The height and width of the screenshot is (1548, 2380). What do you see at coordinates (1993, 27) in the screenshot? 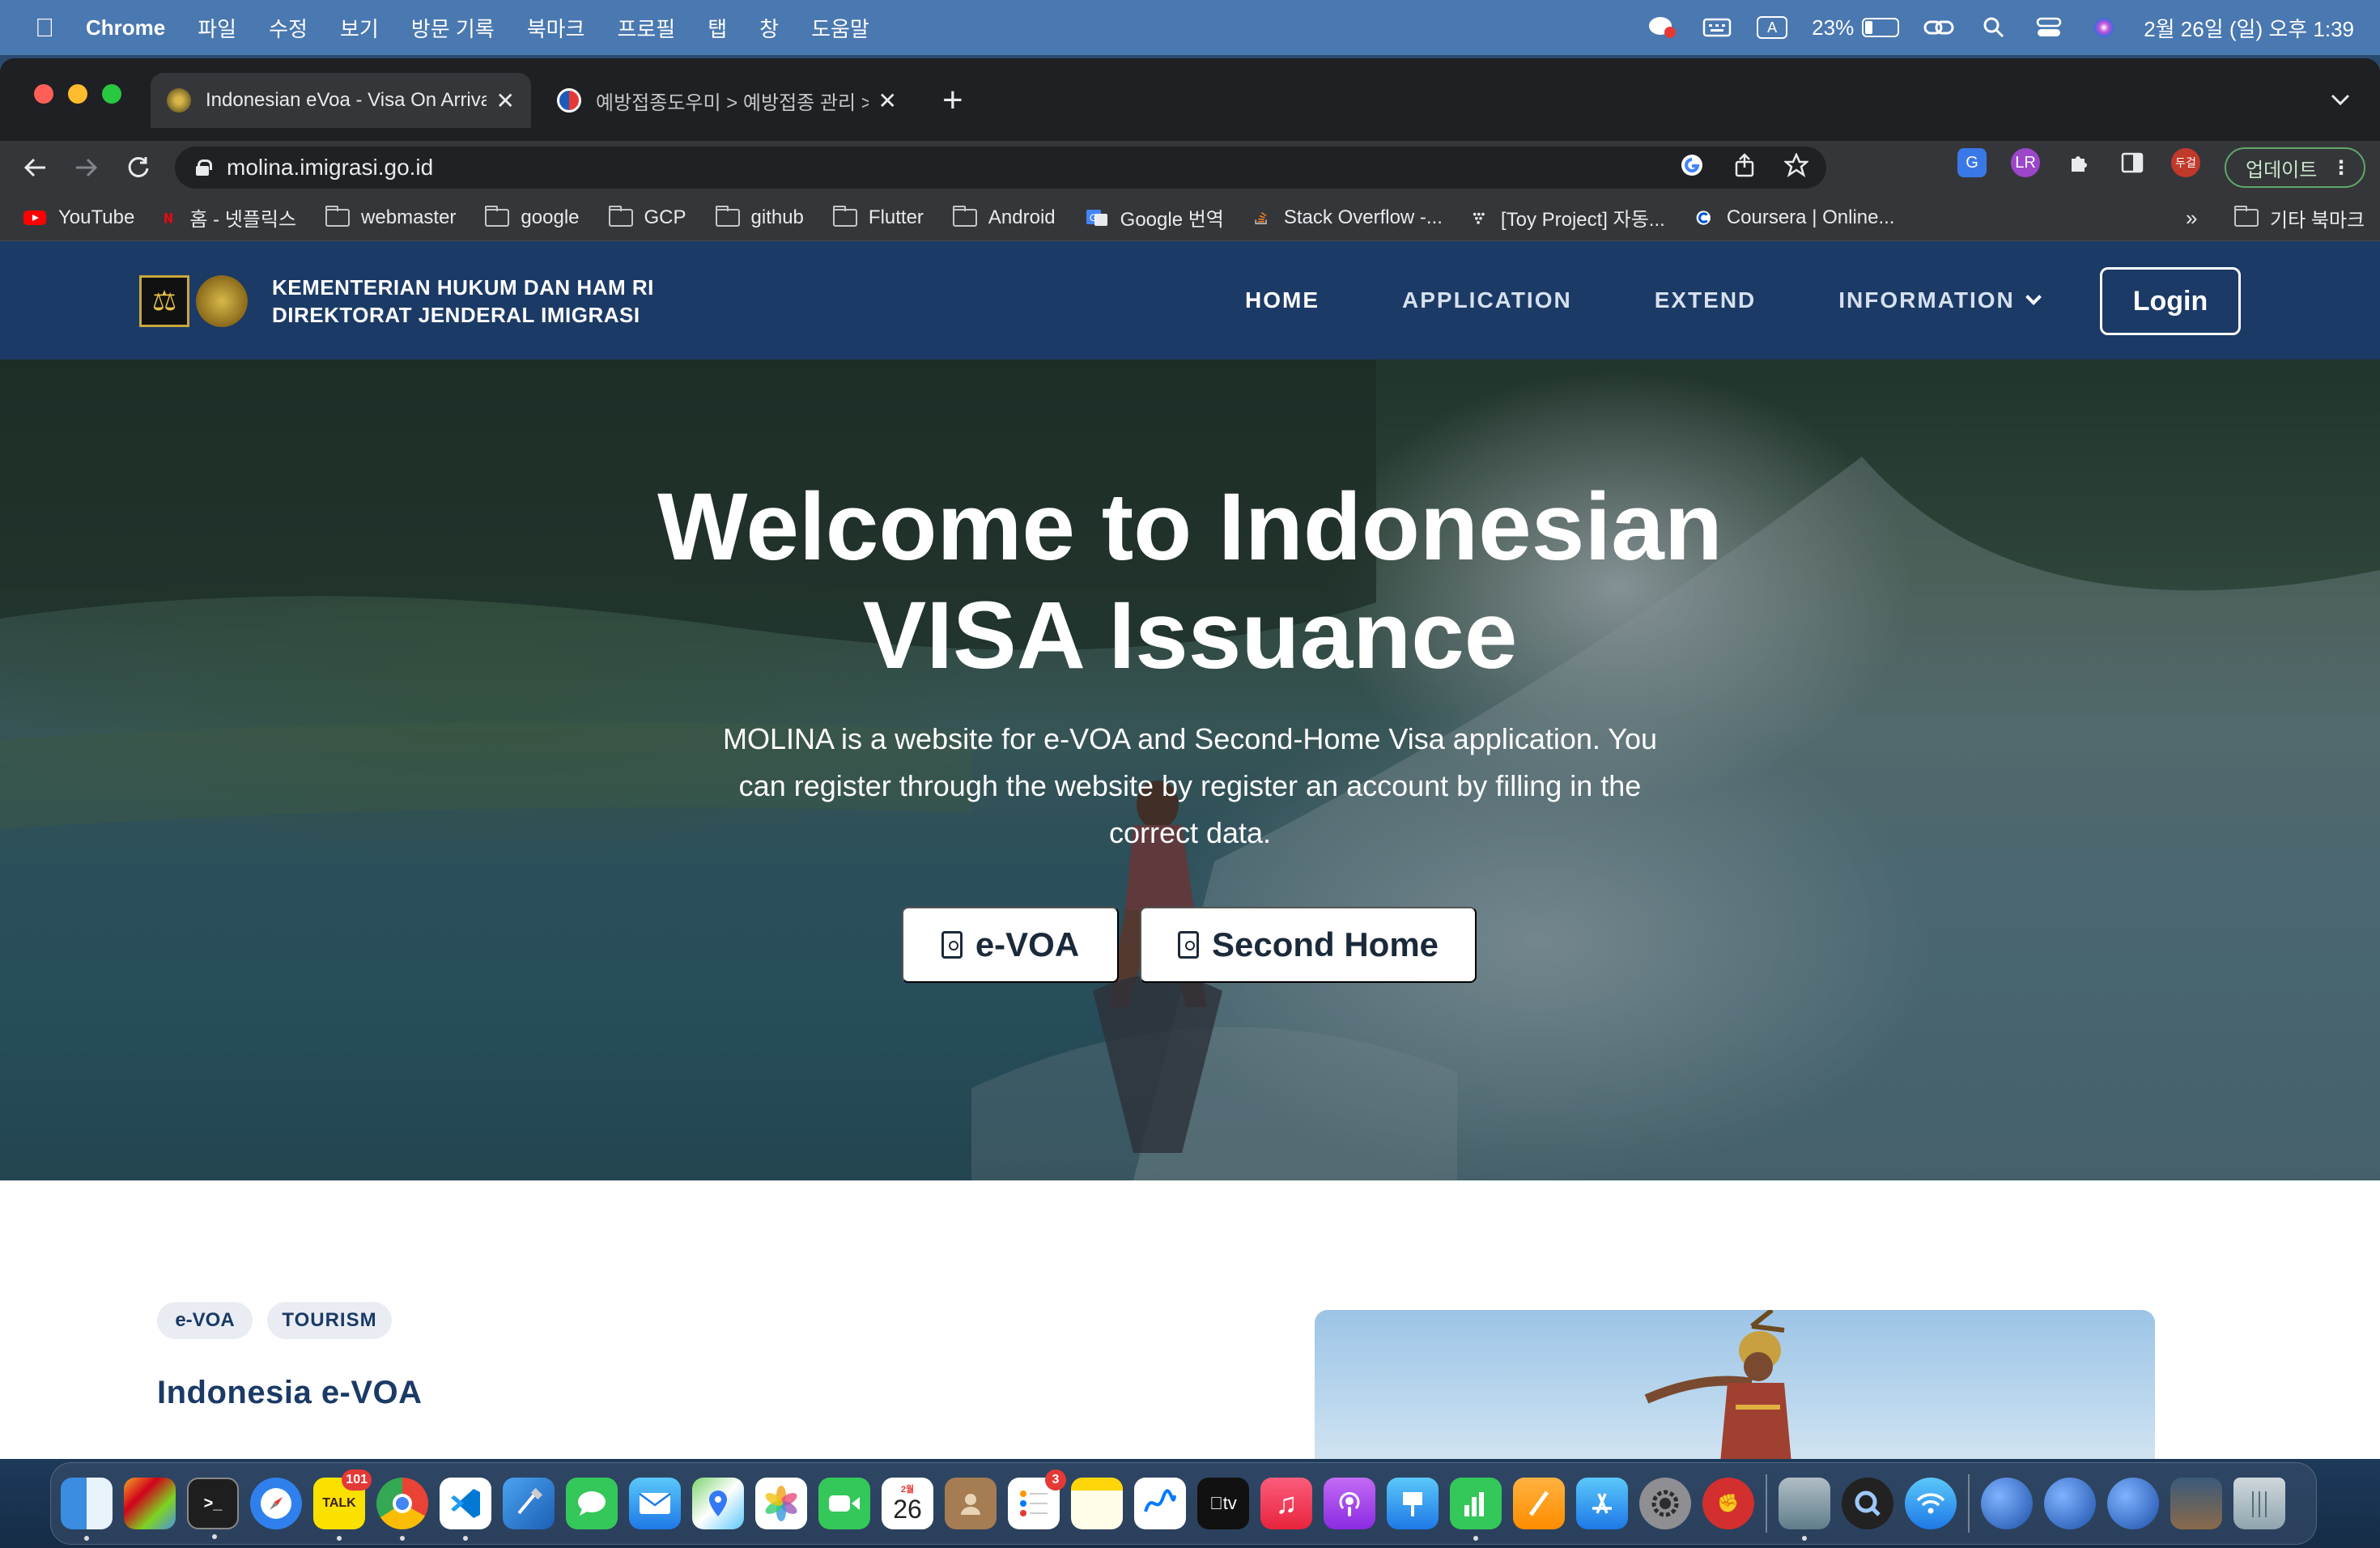
I see `spotlight-search-icon` at bounding box center [1993, 27].